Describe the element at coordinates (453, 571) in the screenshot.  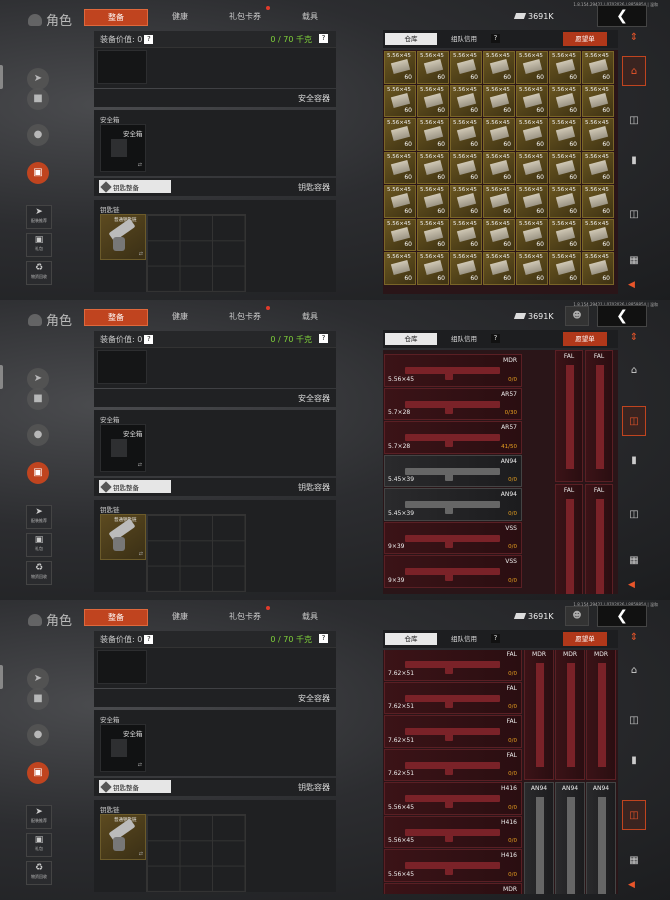
I see `weapon-item: VSS 9×39 0/0` at that location.